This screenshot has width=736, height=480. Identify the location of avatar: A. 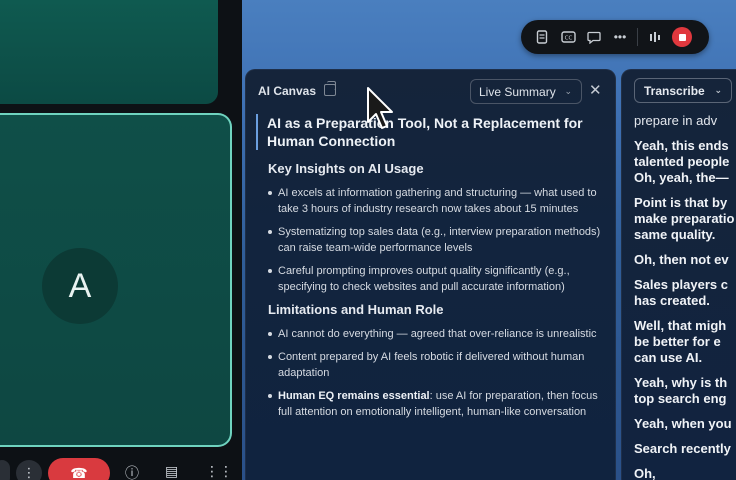
(80, 286).